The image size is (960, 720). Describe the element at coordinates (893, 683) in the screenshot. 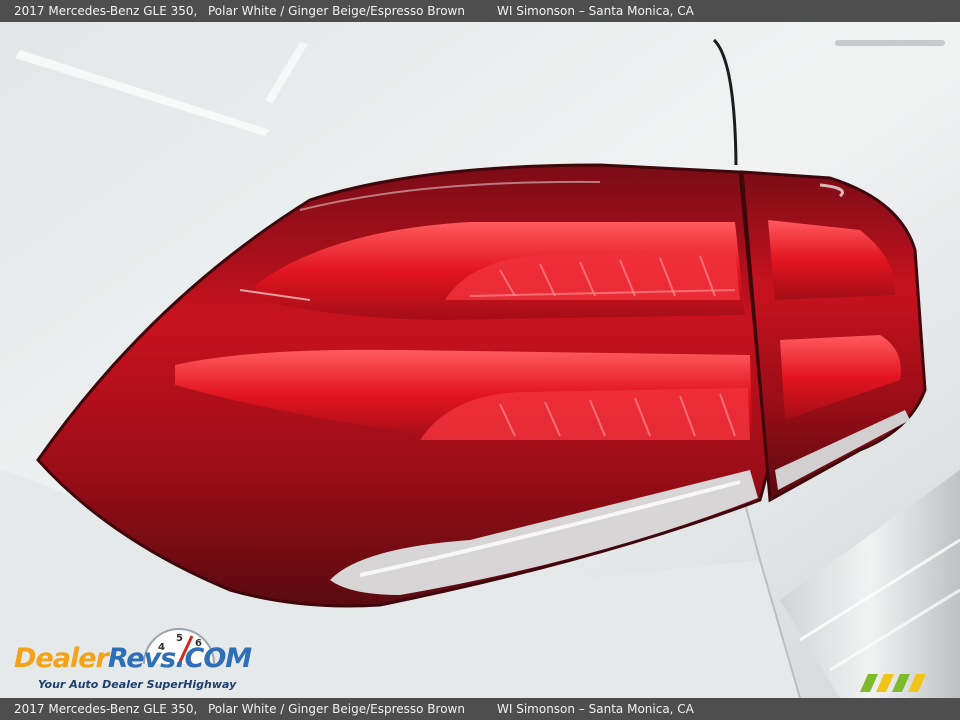

I see `wm-logo-icon` at that location.